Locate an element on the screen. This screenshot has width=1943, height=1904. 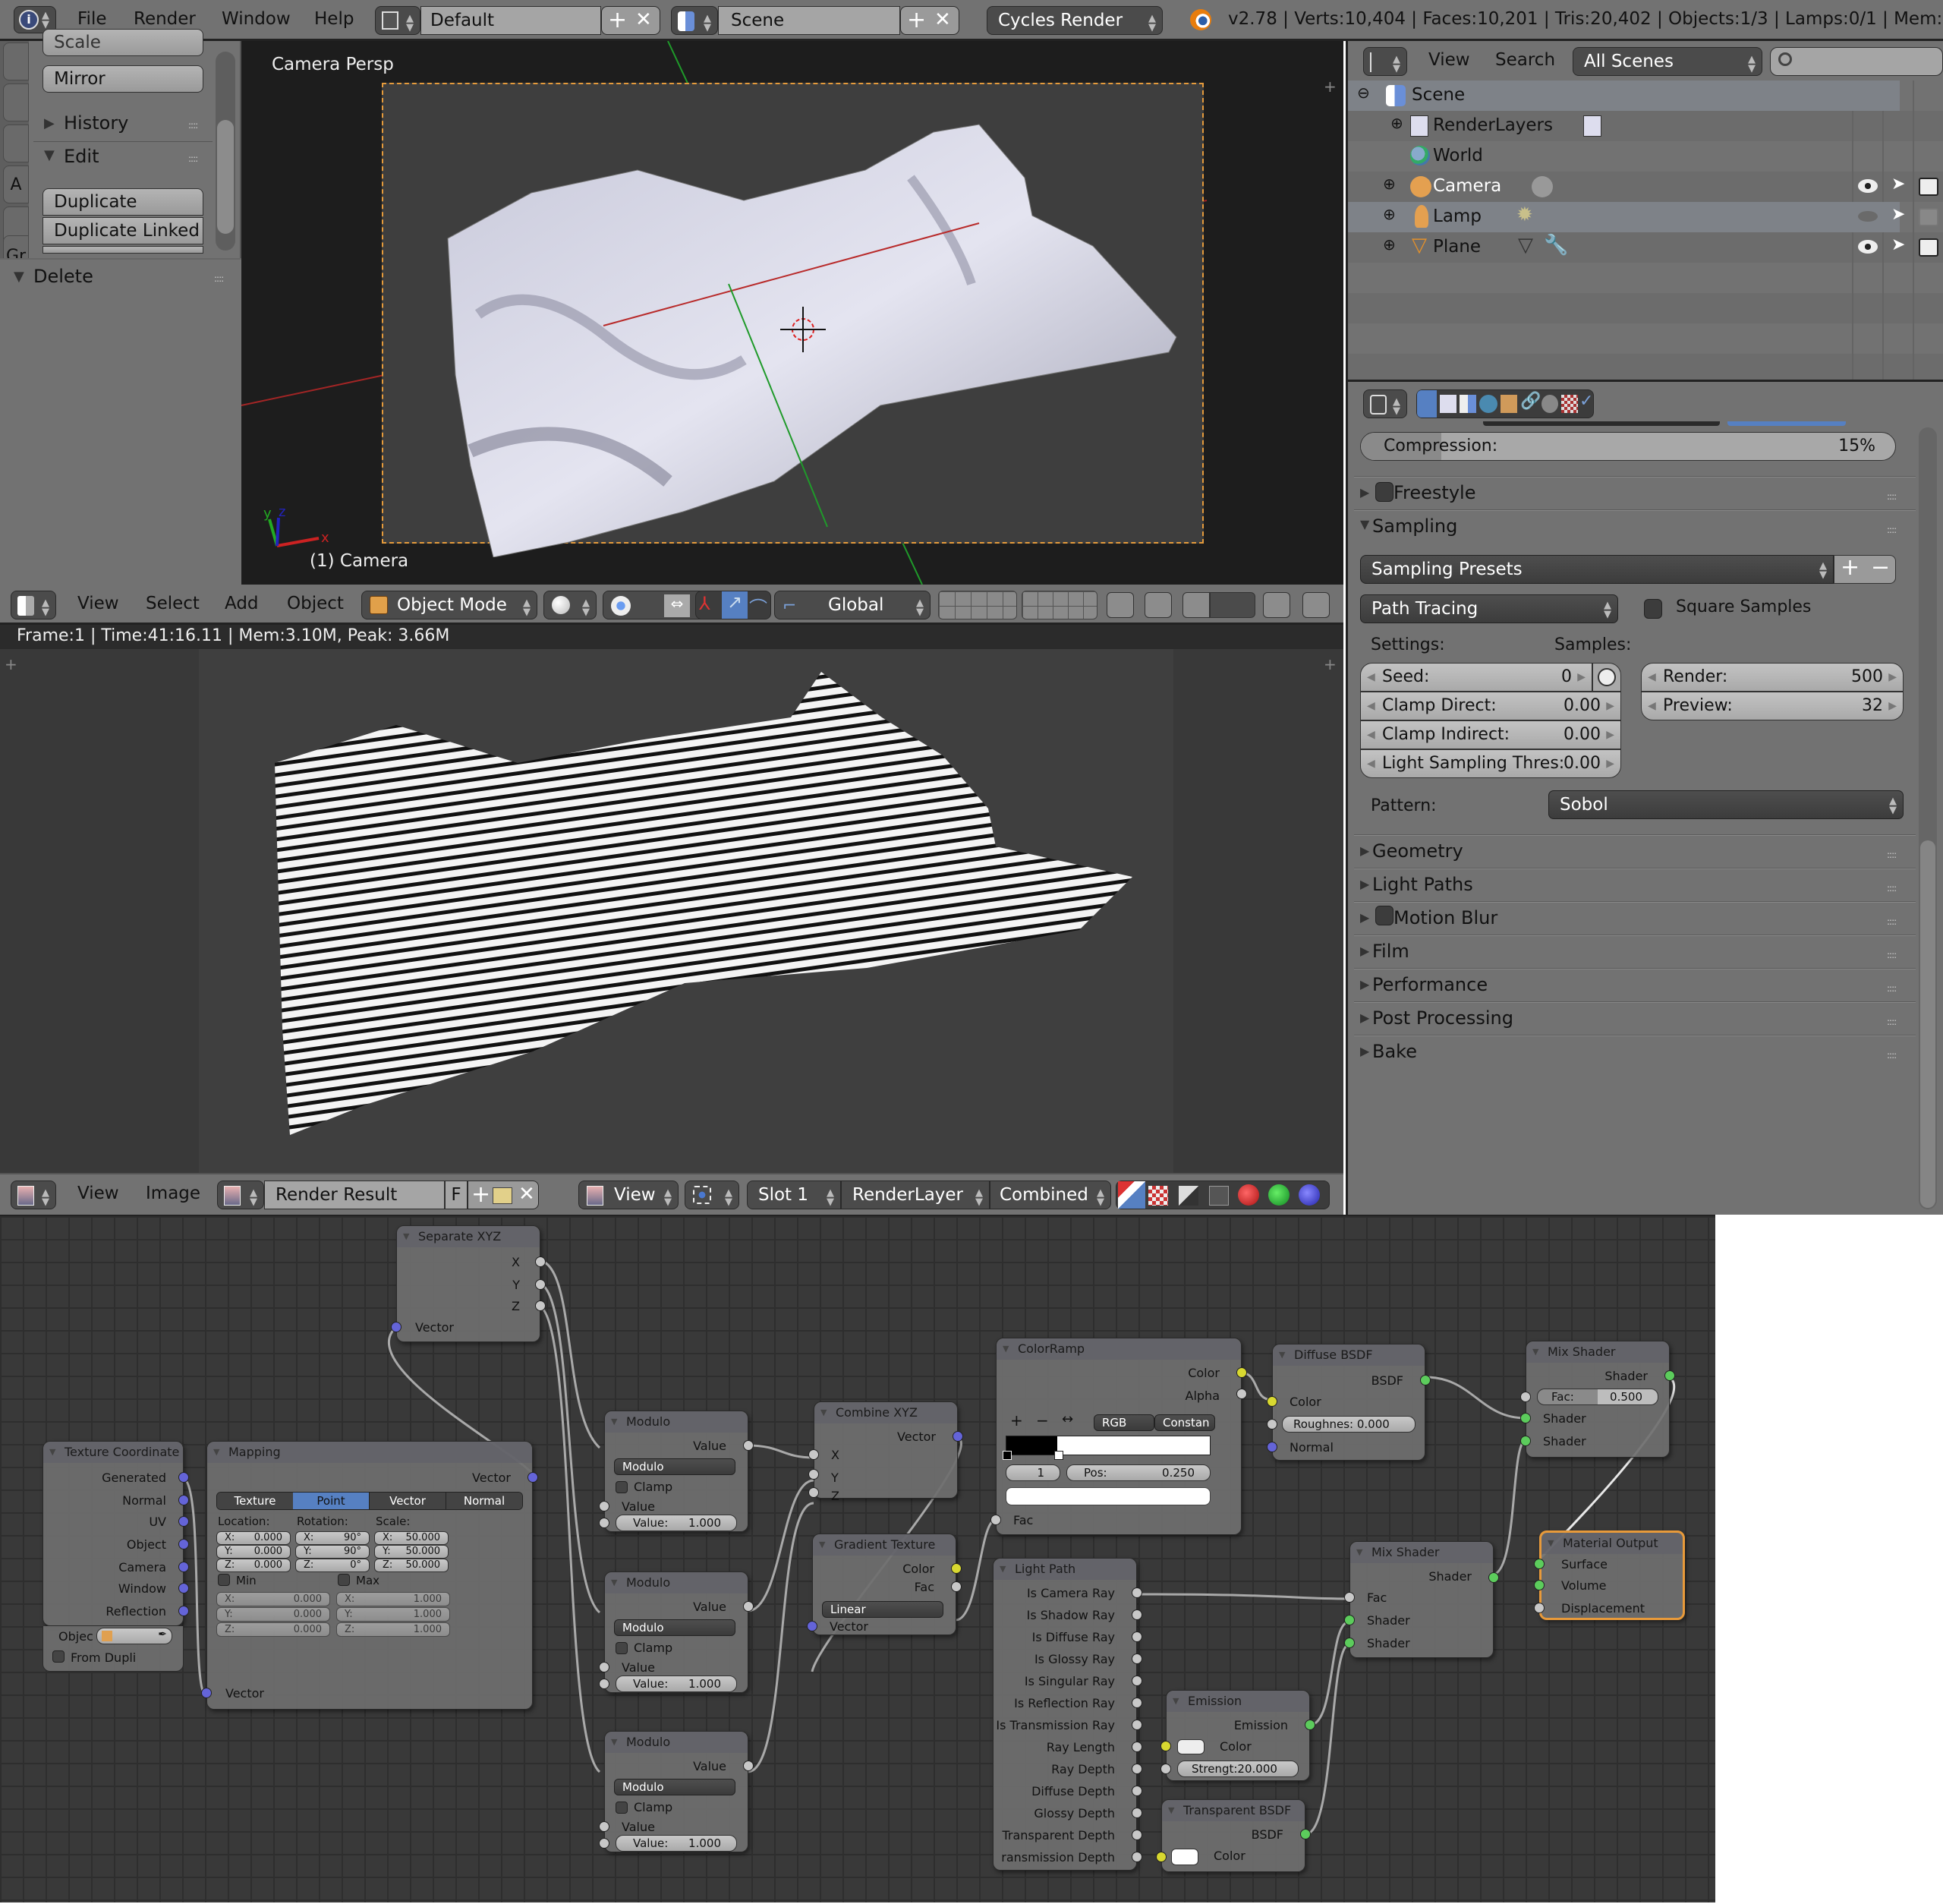
socket-volume-in is located at coordinates (1539, 1585).